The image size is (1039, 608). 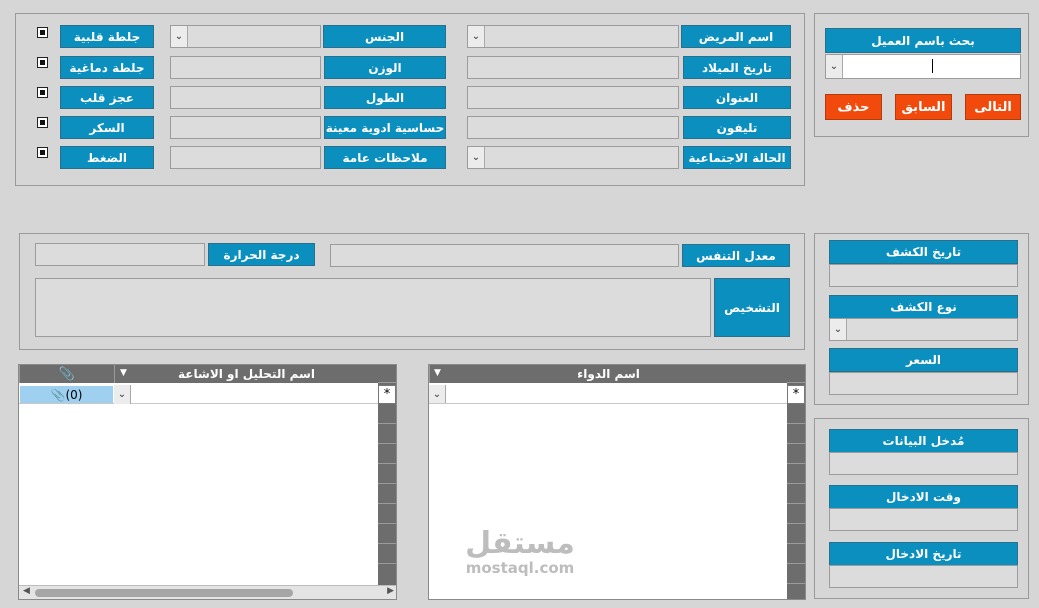 I want to click on general-notes-label: ملاحظات عامة, so click(x=385, y=157).